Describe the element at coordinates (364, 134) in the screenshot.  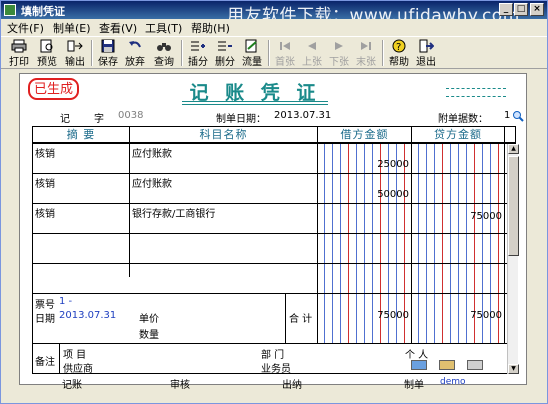
I see `debit-header: 借方金额` at that location.